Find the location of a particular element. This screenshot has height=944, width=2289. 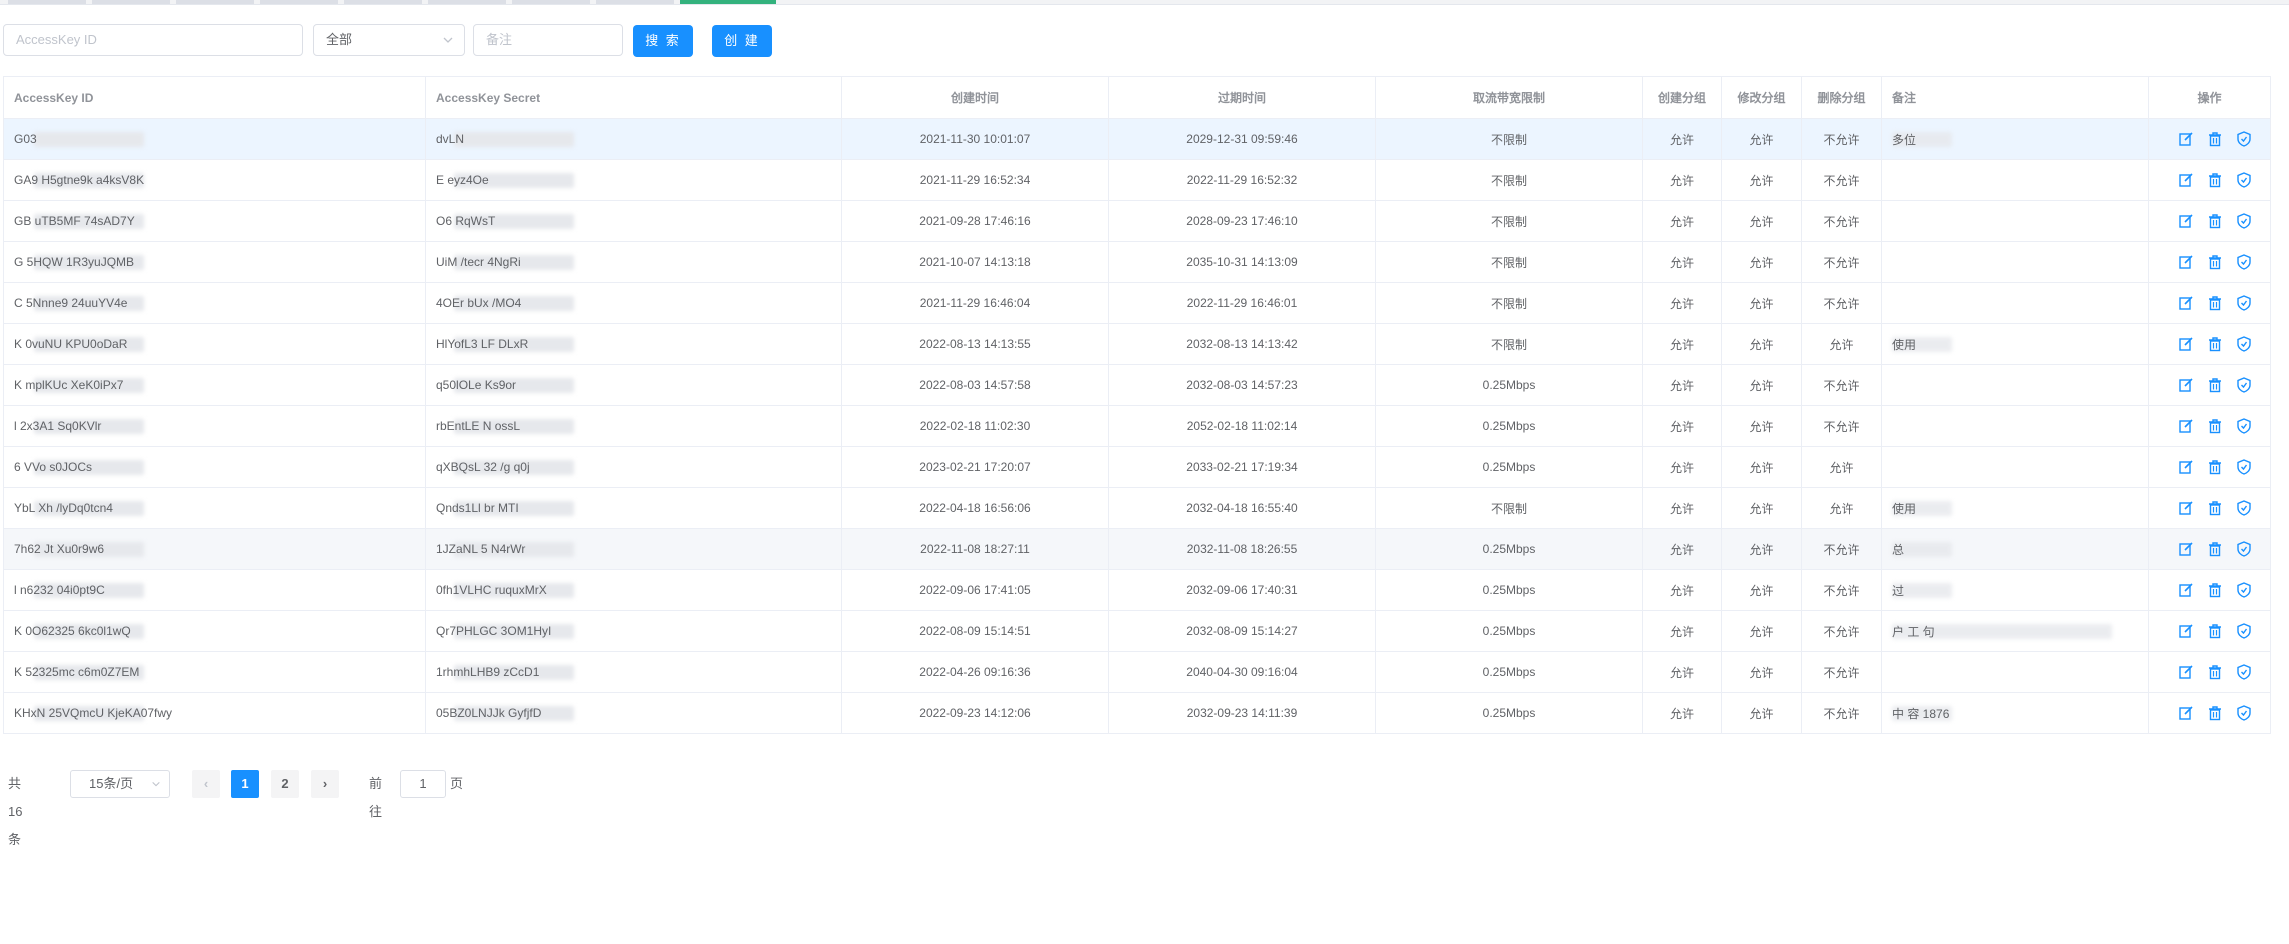

remark-search-input: 备注 is located at coordinates (548, 40).